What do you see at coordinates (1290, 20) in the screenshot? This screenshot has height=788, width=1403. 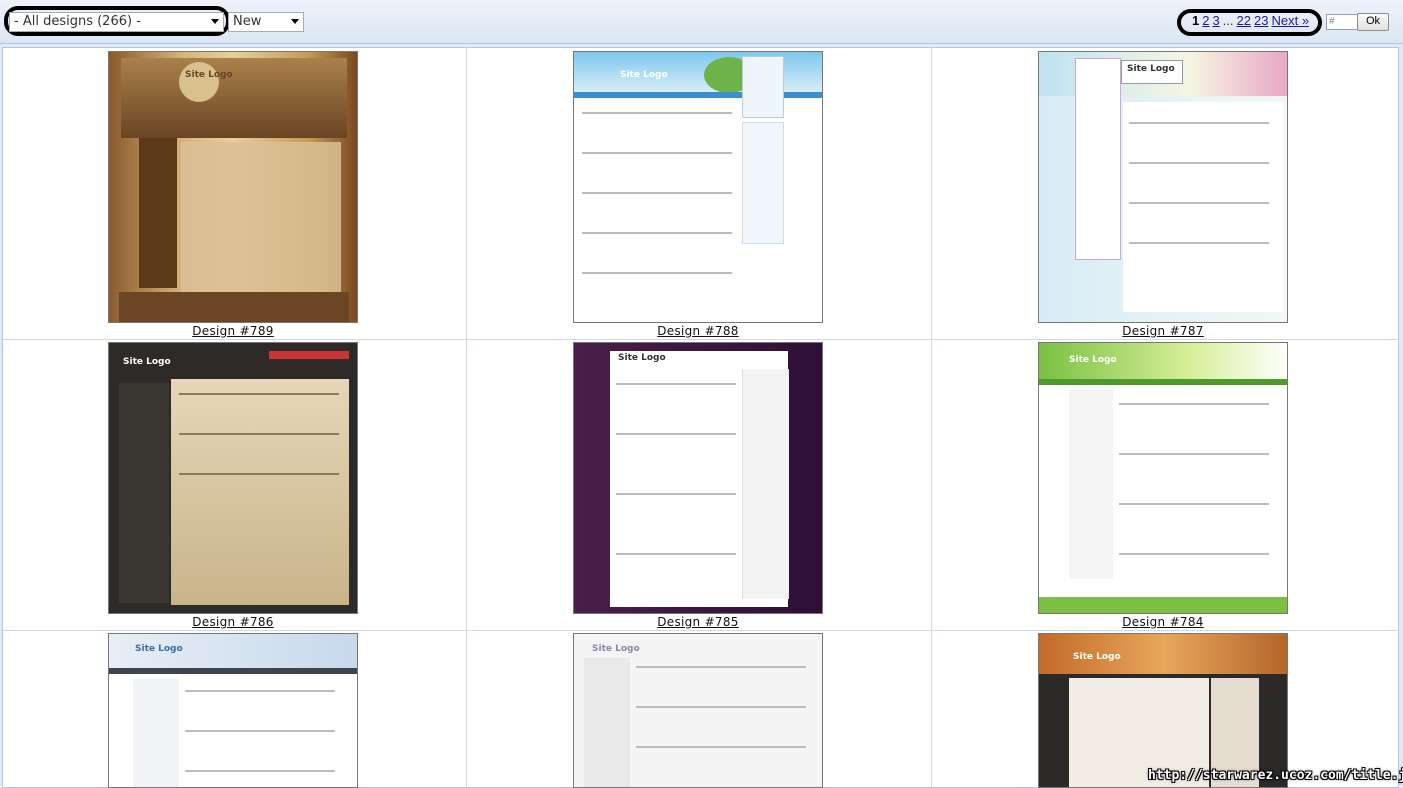 I see `next-page-link: Next »` at bounding box center [1290, 20].